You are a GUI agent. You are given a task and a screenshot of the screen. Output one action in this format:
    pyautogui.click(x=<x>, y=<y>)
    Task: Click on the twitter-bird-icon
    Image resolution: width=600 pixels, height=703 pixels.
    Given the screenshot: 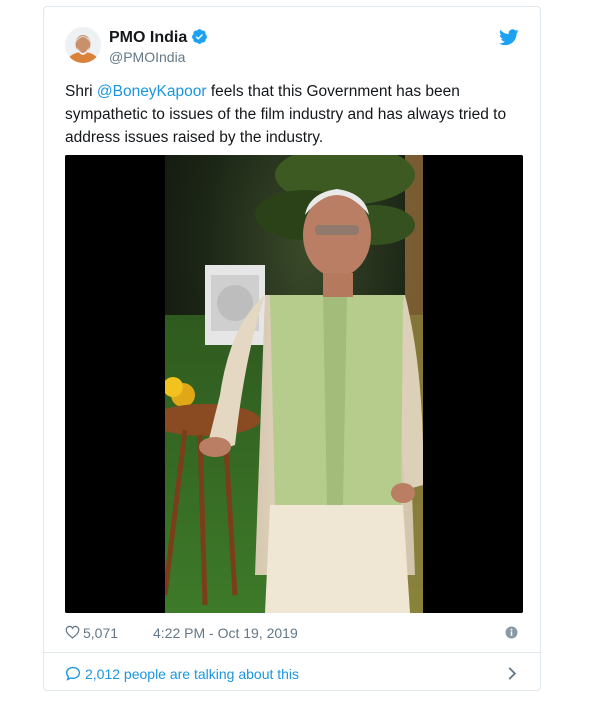 What is the action you would take?
    pyautogui.click(x=509, y=37)
    